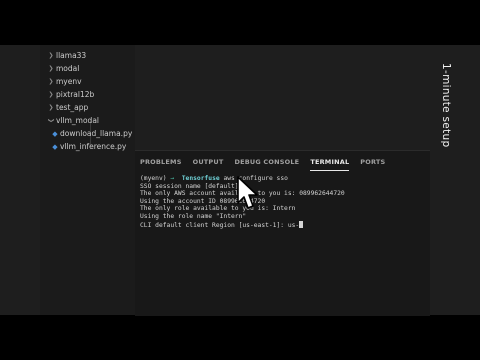  Describe the element at coordinates (200, 178) in the screenshot. I see `terminal-dir: Tensorfuse` at that location.